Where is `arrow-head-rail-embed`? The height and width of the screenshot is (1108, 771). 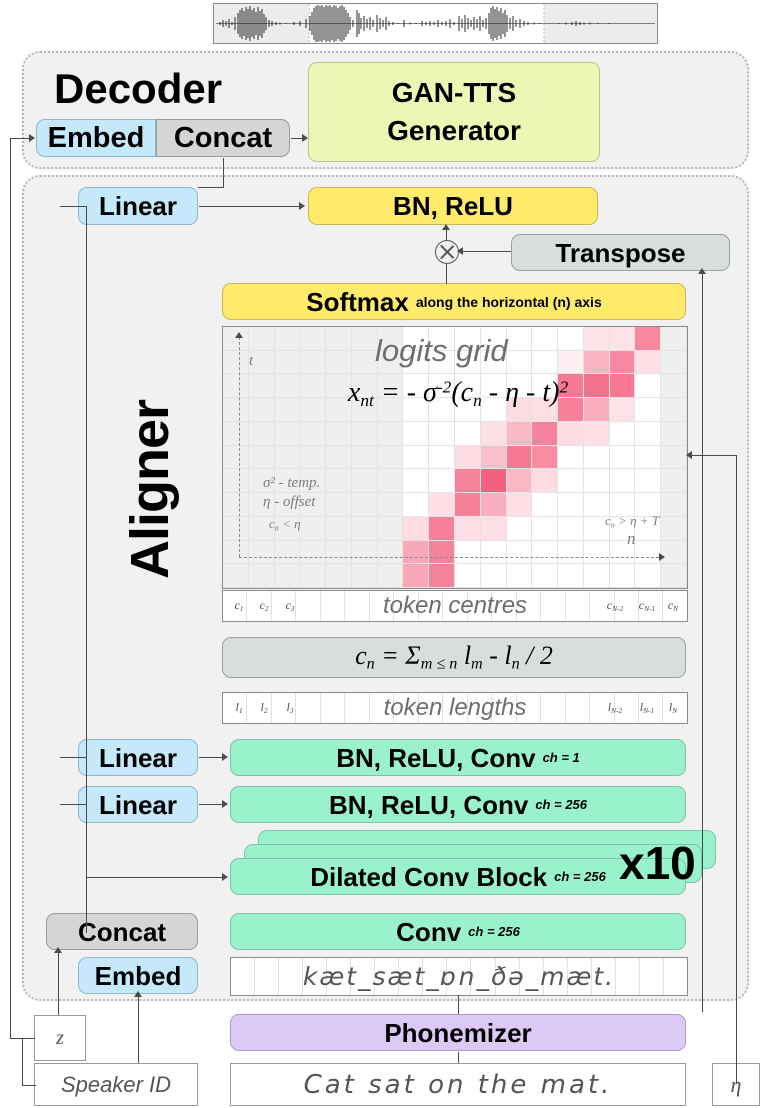
arrow-head-rail-embed is located at coordinates (32, 138).